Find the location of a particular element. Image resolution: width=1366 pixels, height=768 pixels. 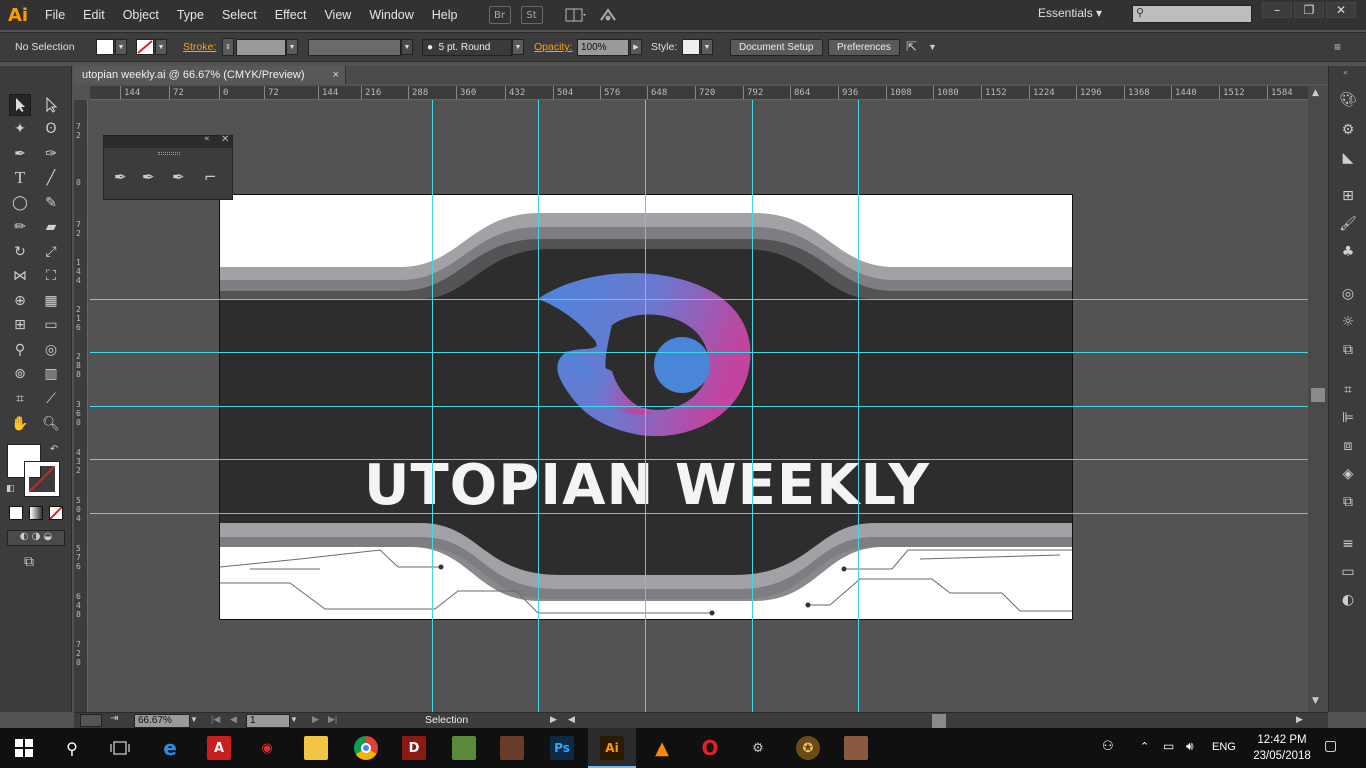

symbols-icon: ♣ is located at coordinates (1348, 252).